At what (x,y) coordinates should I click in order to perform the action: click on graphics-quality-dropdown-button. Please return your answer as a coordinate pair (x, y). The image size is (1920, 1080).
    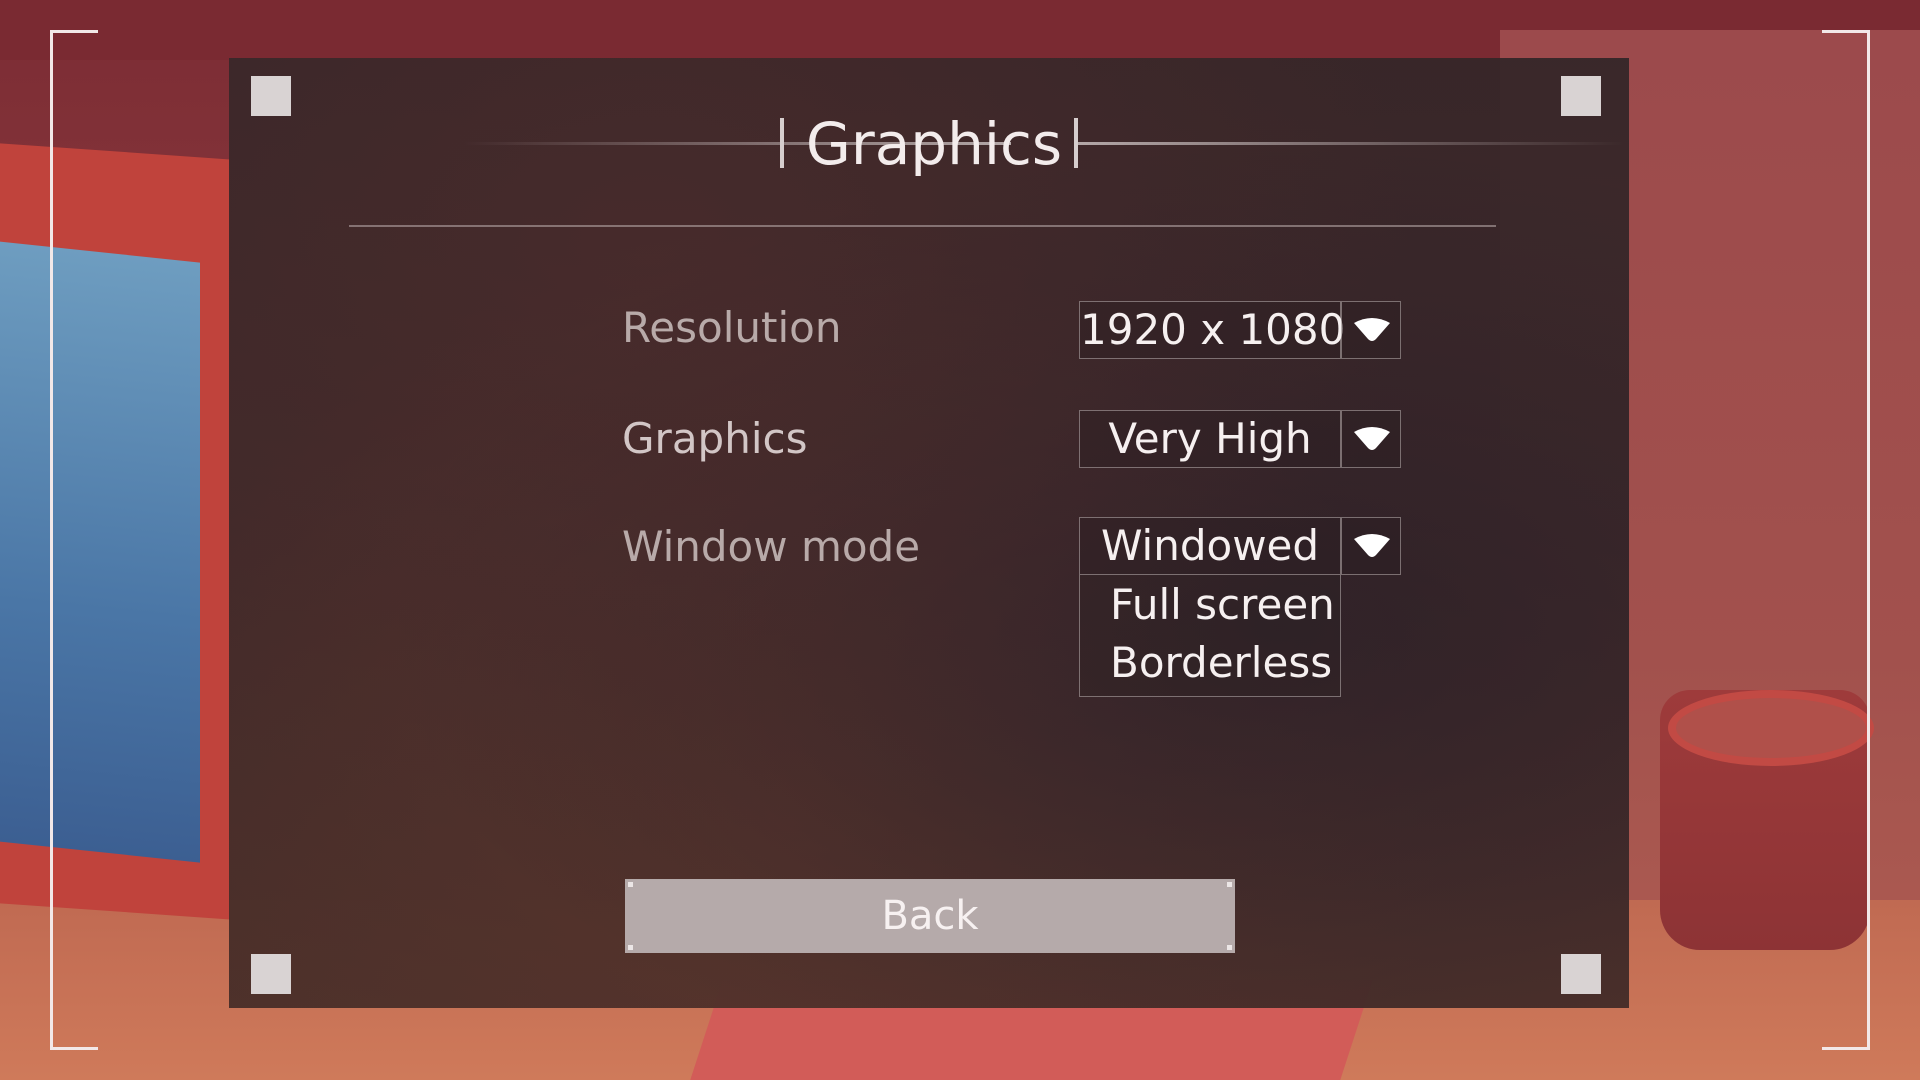
    Looking at the image, I should click on (1371, 439).